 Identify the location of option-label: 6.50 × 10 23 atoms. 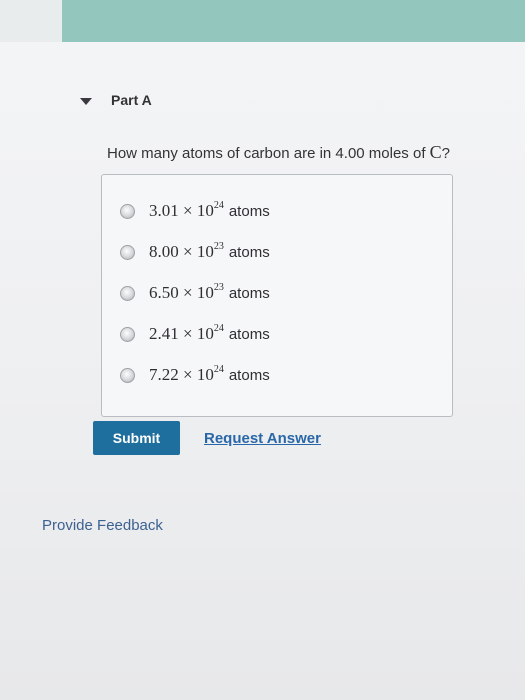
(209, 292).